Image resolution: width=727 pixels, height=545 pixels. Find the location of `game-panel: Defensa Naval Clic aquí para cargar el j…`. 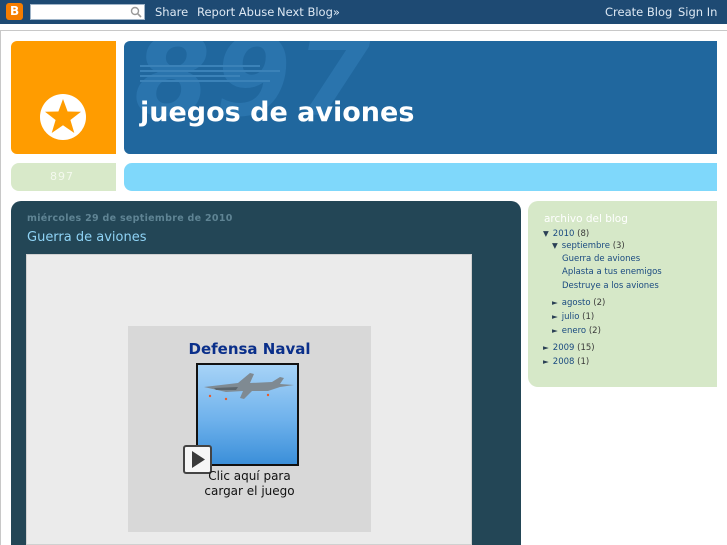

game-panel: Defensa Naval Clic aquí para cargar el j… is located at coordinates (249, 429).